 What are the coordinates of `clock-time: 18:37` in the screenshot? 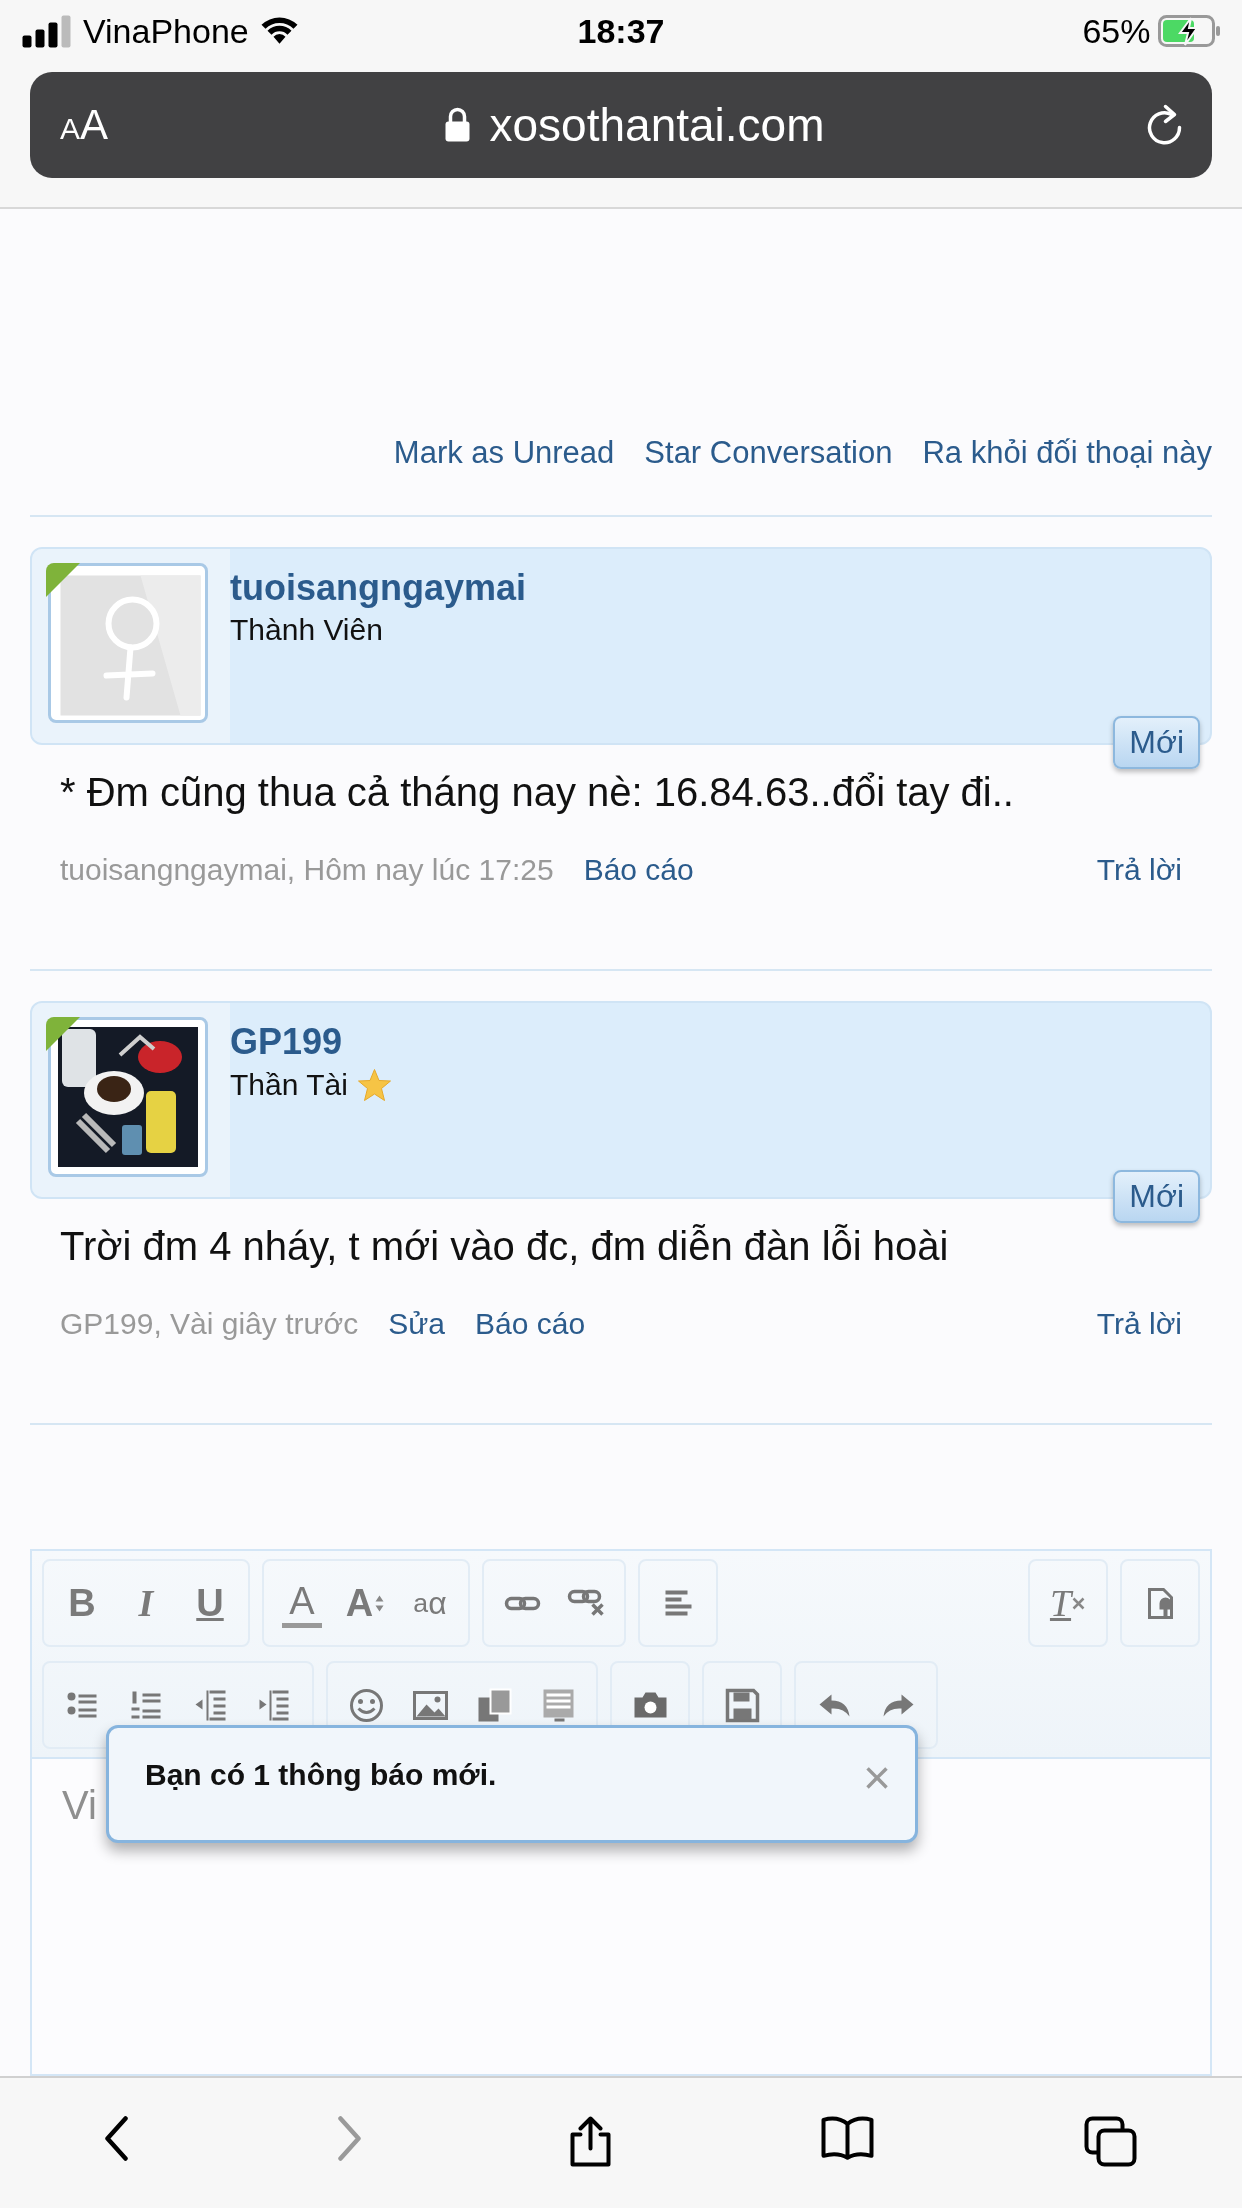 It's located at (621, 31).